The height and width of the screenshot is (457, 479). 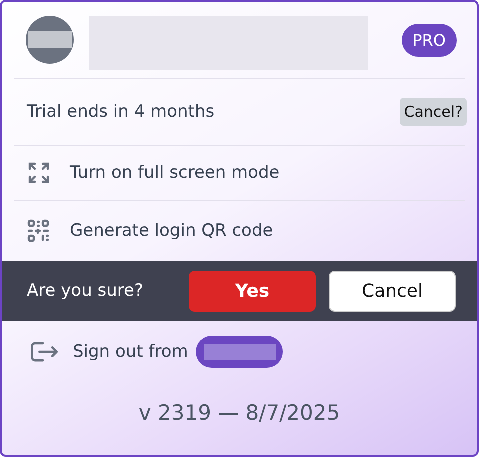 I want to click on qr-code-icon, so click(x=39, y=231).